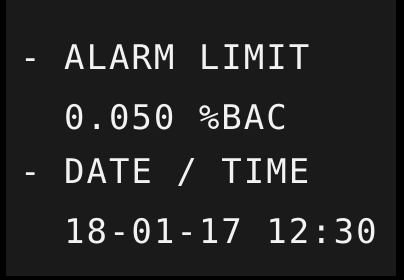 This screenshot has height=280, width=404. Describe the element at coordinates (176, 118) in the screenshot. I see `menu-item-alarm-limit-value: 0.050 %BAC` at that location.